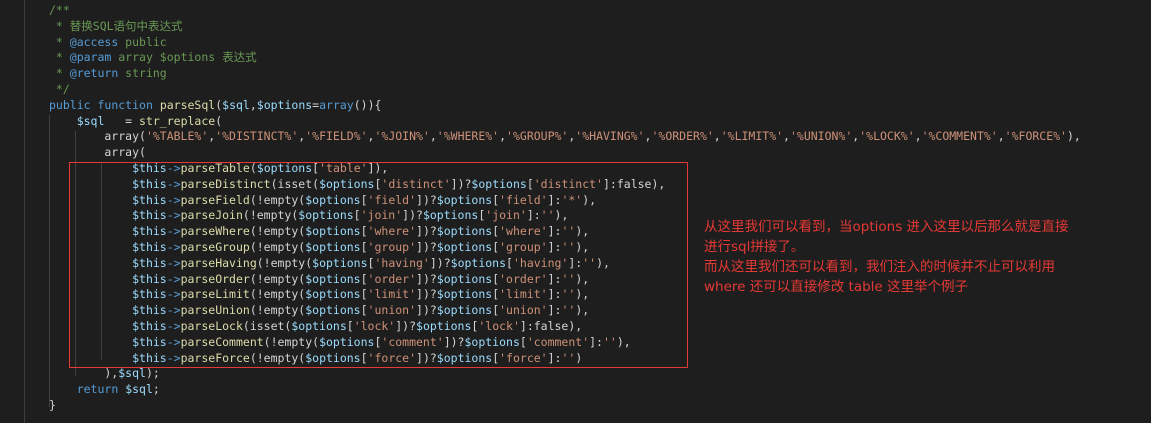 The height and width of the screenshot is (423, 1151). What do you see at coordinates (752, 136) in the screenshot?
I see `code-token: '%LIMIT%'` at bounding box center [752, 136].